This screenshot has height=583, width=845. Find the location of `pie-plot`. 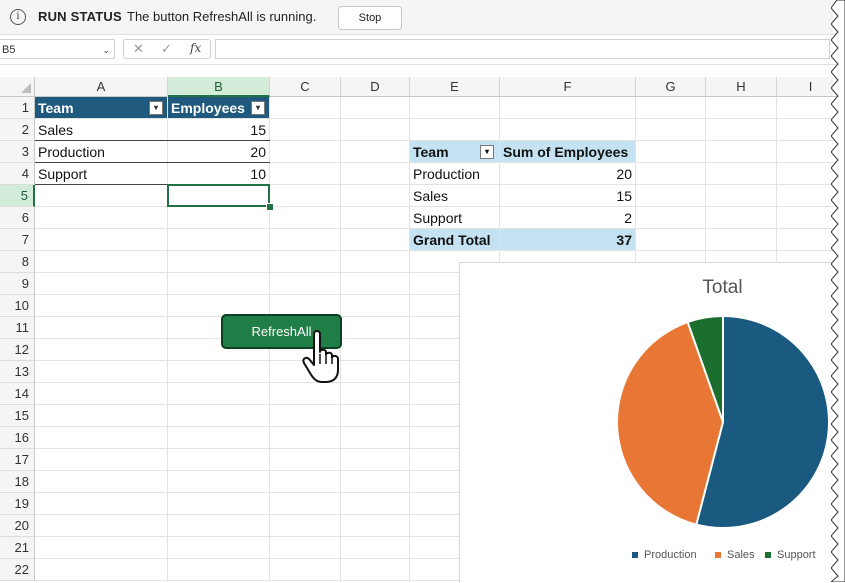

pie-plot is located at coordinates (723, 421).